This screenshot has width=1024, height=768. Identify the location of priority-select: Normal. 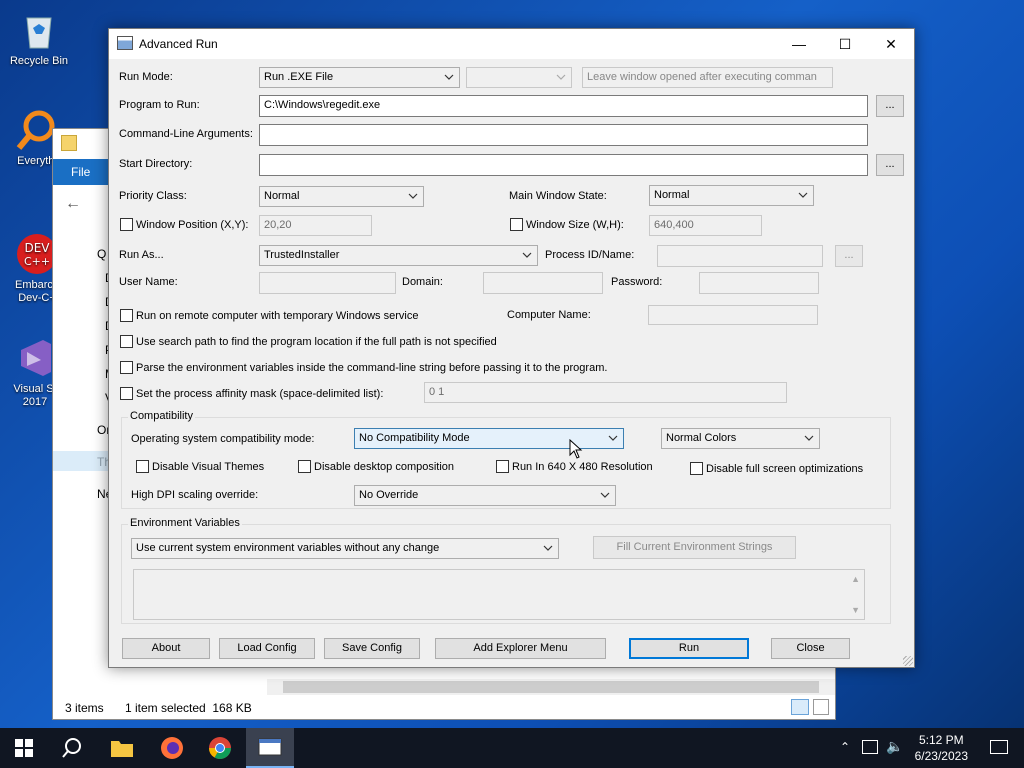
(341, 196).